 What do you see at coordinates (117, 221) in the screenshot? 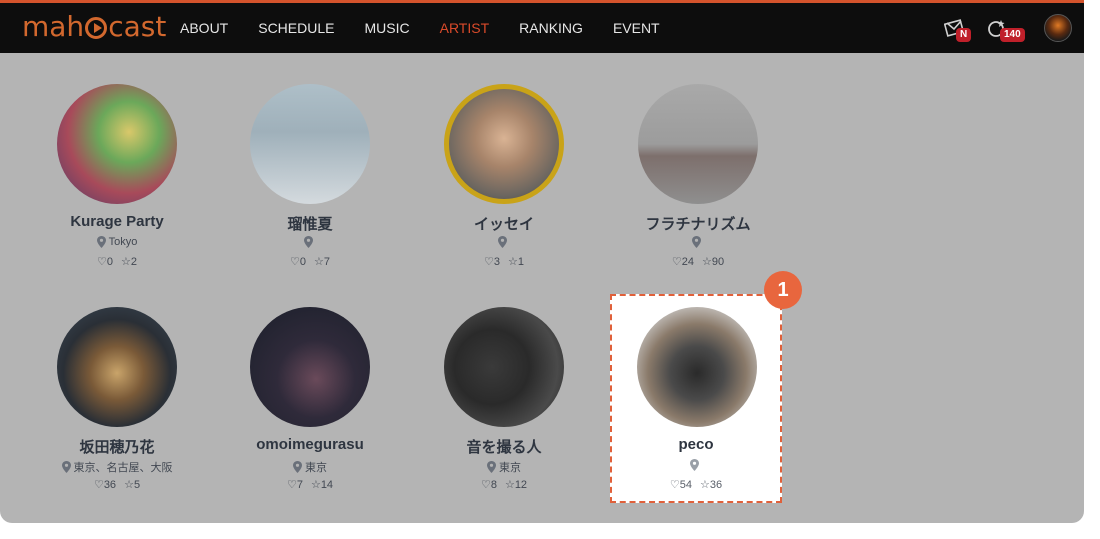
I see `artist-name: Kurage Party` at bounding box center [117, 221].